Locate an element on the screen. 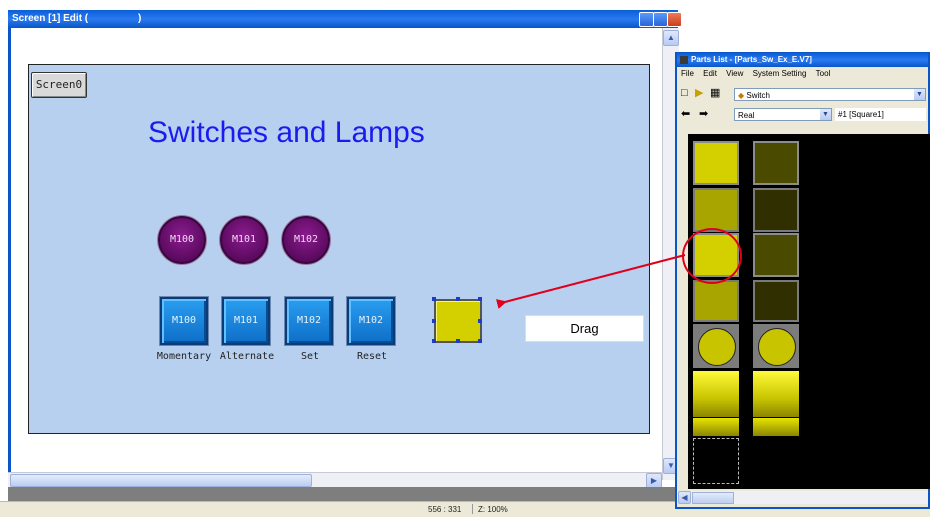 Image resolution: width=930 pixels, height=517 pixels. parts-list-menu: File Edit View System Setting Tool is located at coordinates (802, 75).